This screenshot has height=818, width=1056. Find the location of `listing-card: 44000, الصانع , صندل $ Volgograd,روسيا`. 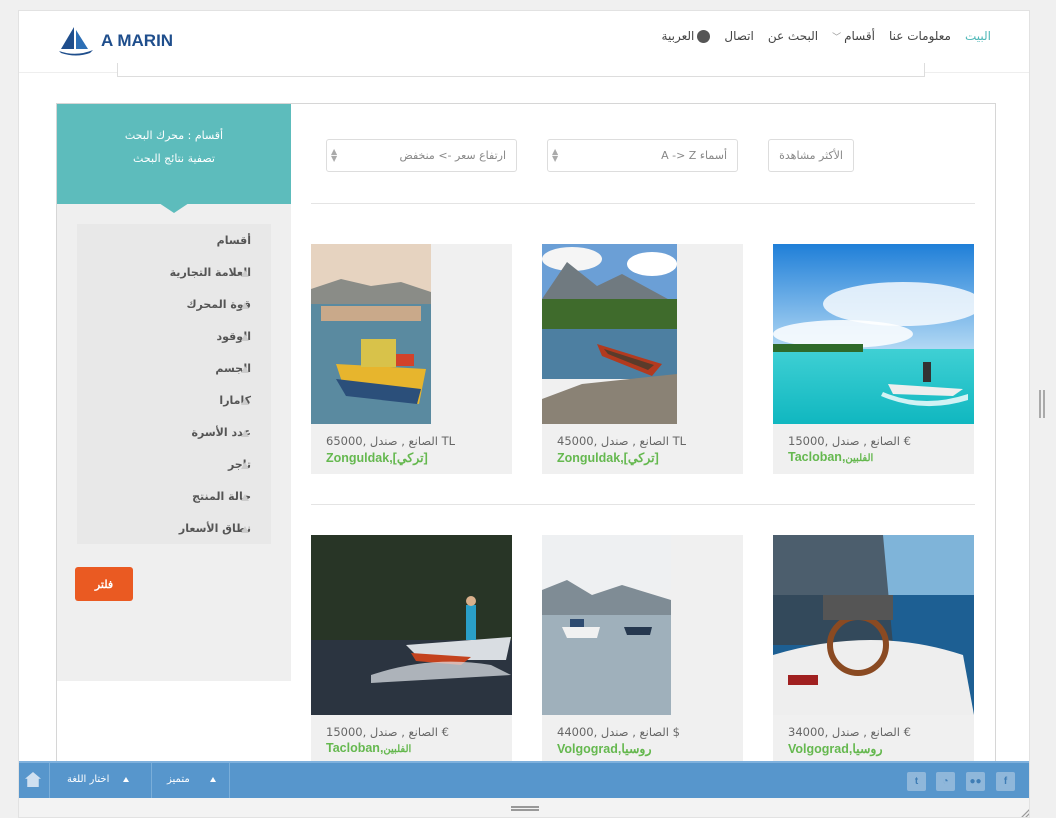

listing-card: 44000, الصانع , صندل $ Volgograd,روسيا is located at coordinates (642, 650).